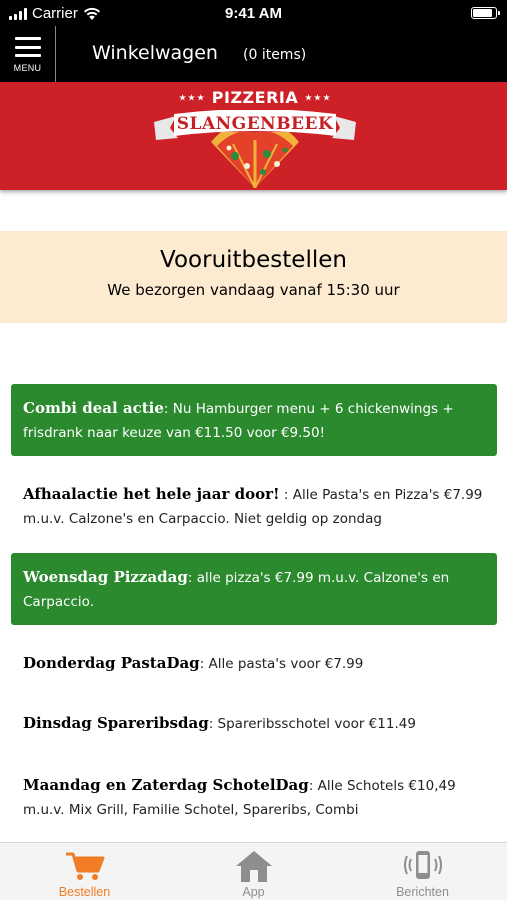 This screenshot has height=900, width=507. I want to click on deal-title: Donderdag PastaDag, so click(111, 663).